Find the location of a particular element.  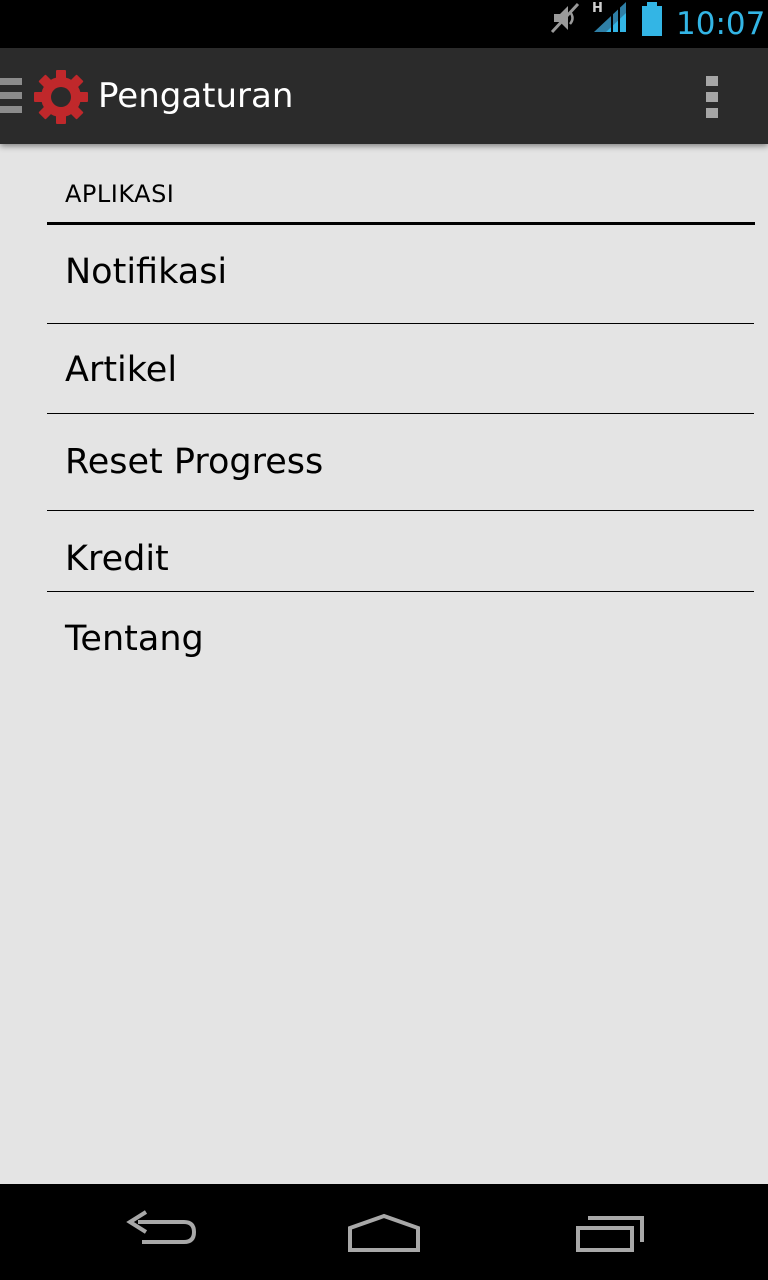

pref-item-notifikasi: Notifikasi is located at coordinates (401, 274).